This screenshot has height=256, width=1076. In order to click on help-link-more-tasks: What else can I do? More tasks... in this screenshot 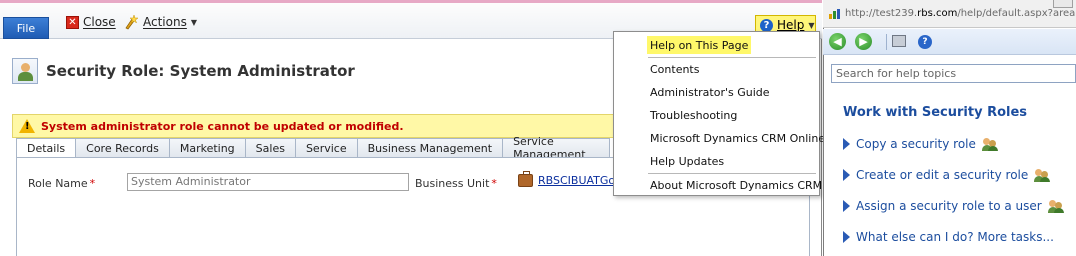, I will do `click(948, 237)`.